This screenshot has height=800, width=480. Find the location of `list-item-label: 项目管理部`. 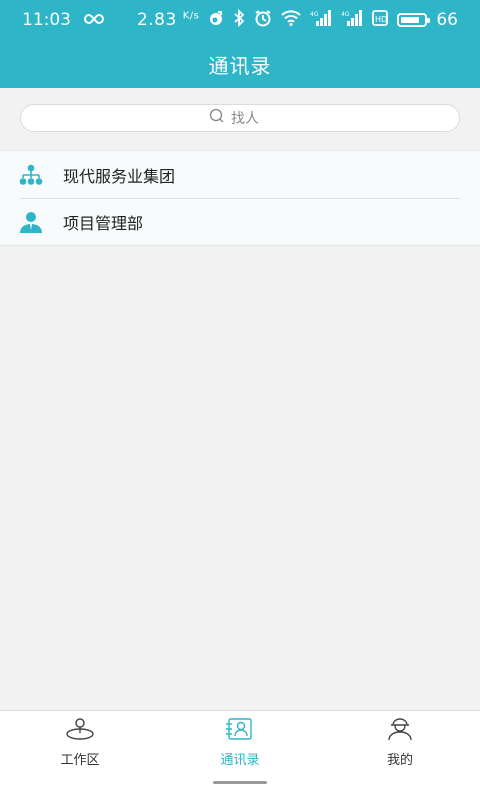

list-item-label: 项目管理部 is located at coordinates (103, 223).